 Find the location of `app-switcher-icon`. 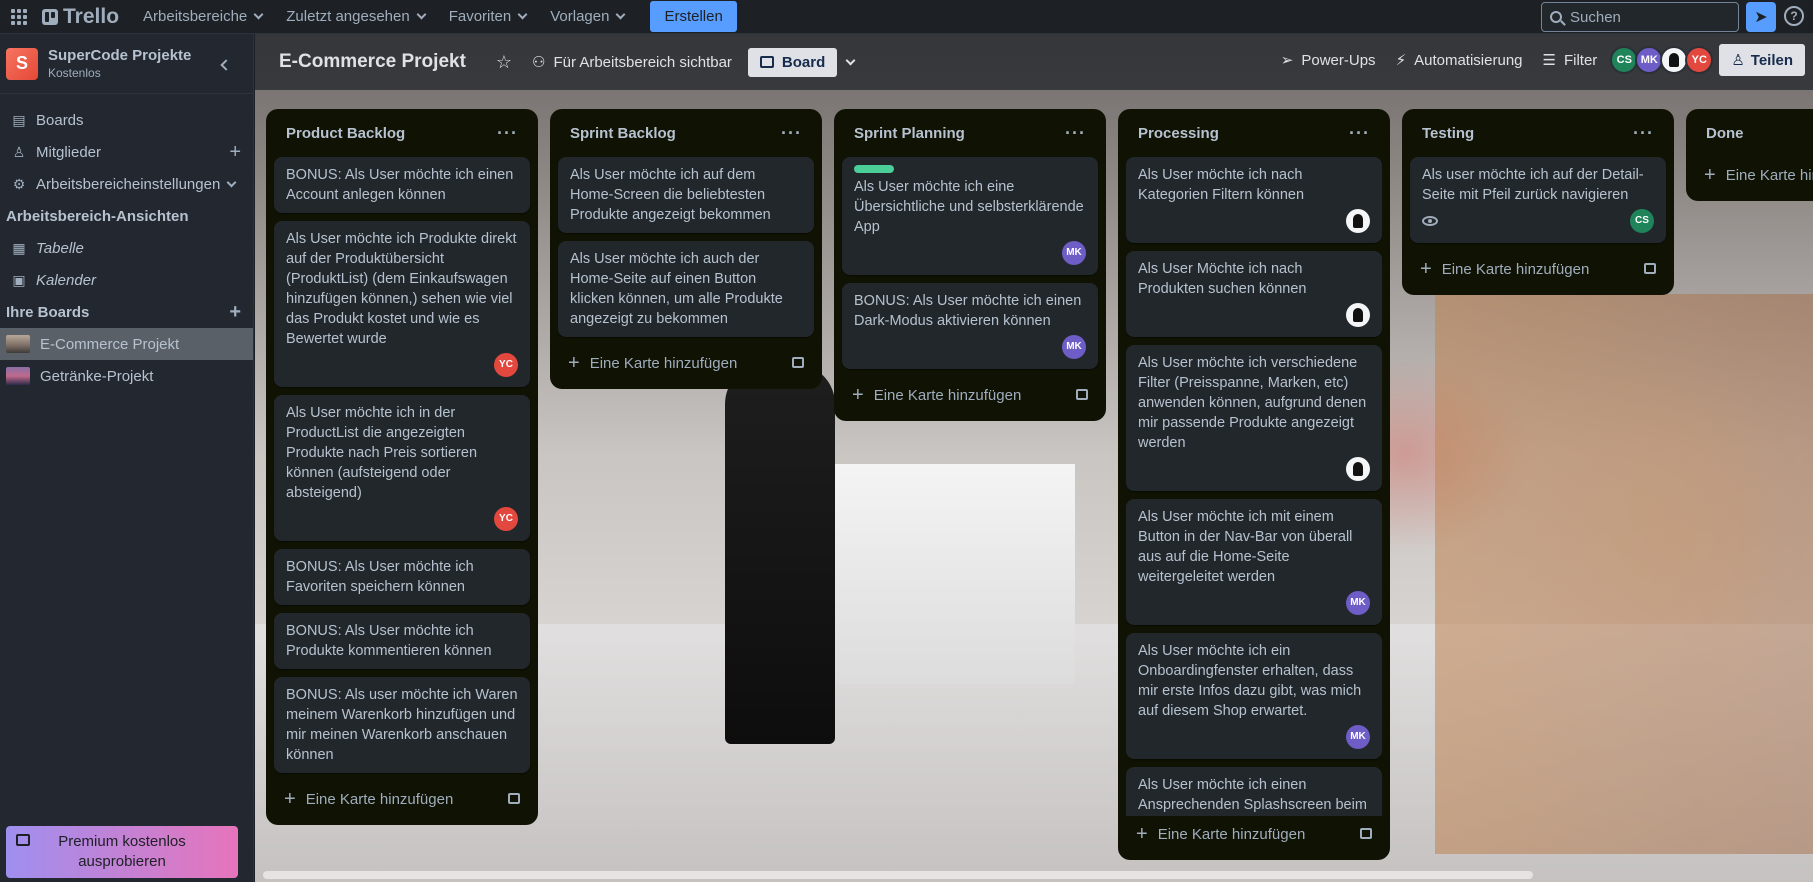

app-switcher-icon is located at coordinates (19, 17).